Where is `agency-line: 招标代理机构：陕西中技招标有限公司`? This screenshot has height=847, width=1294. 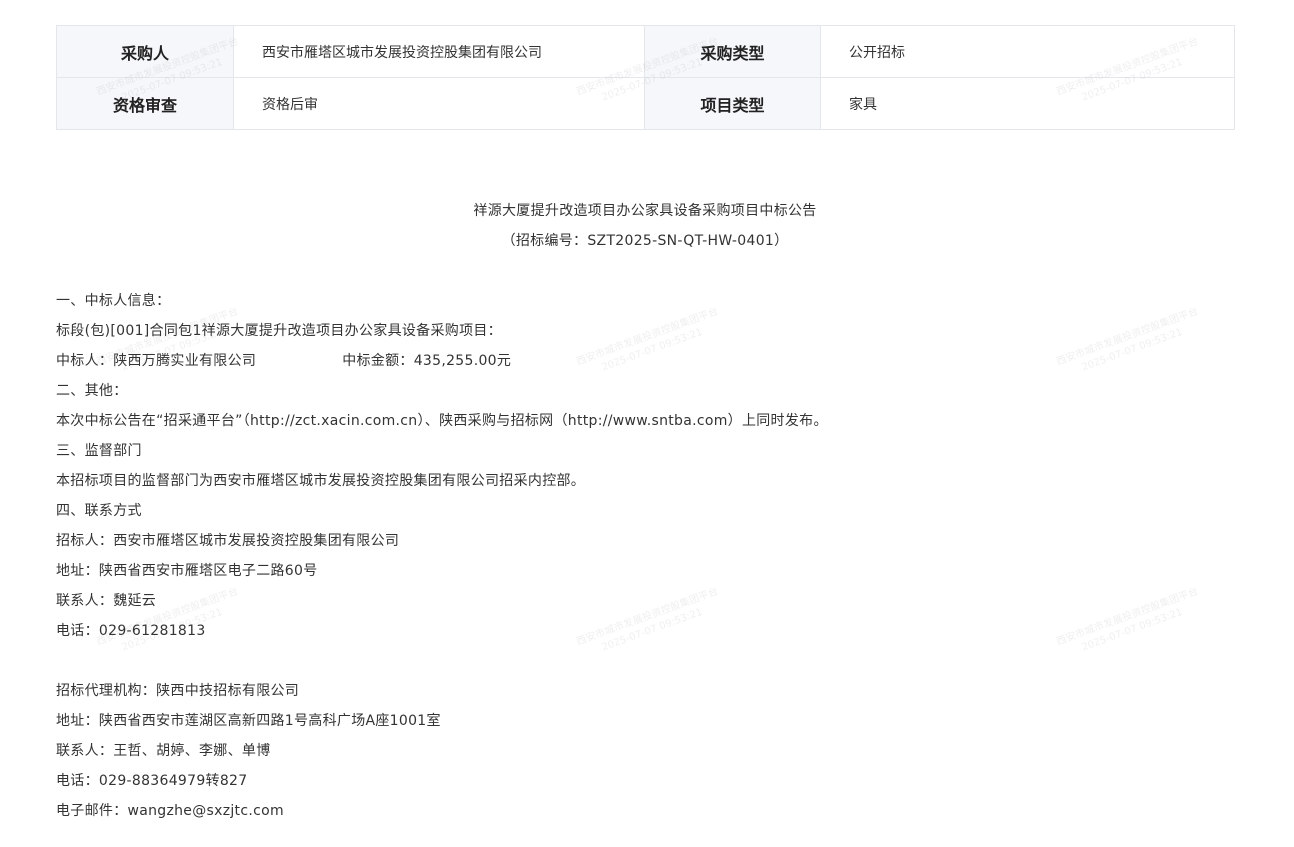
agency-line: 招标代理机构：陕西中技招标有限公司 is located at coordinates (178, 691).